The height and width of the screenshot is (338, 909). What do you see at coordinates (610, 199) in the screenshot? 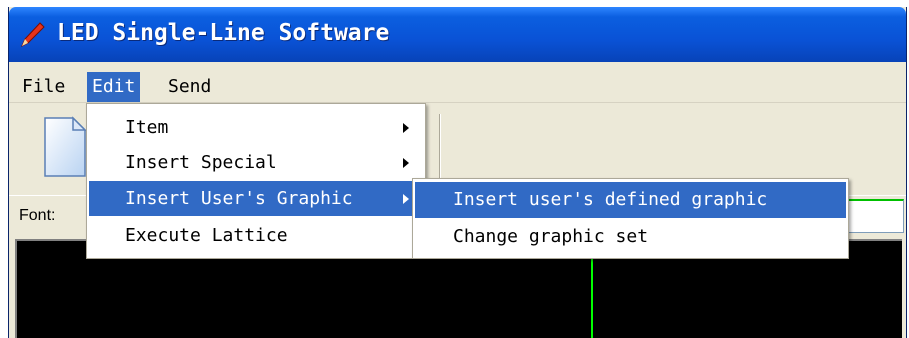
I see `menu-item-label: Insert user's defined graphic` at bounding box center [610, 199].